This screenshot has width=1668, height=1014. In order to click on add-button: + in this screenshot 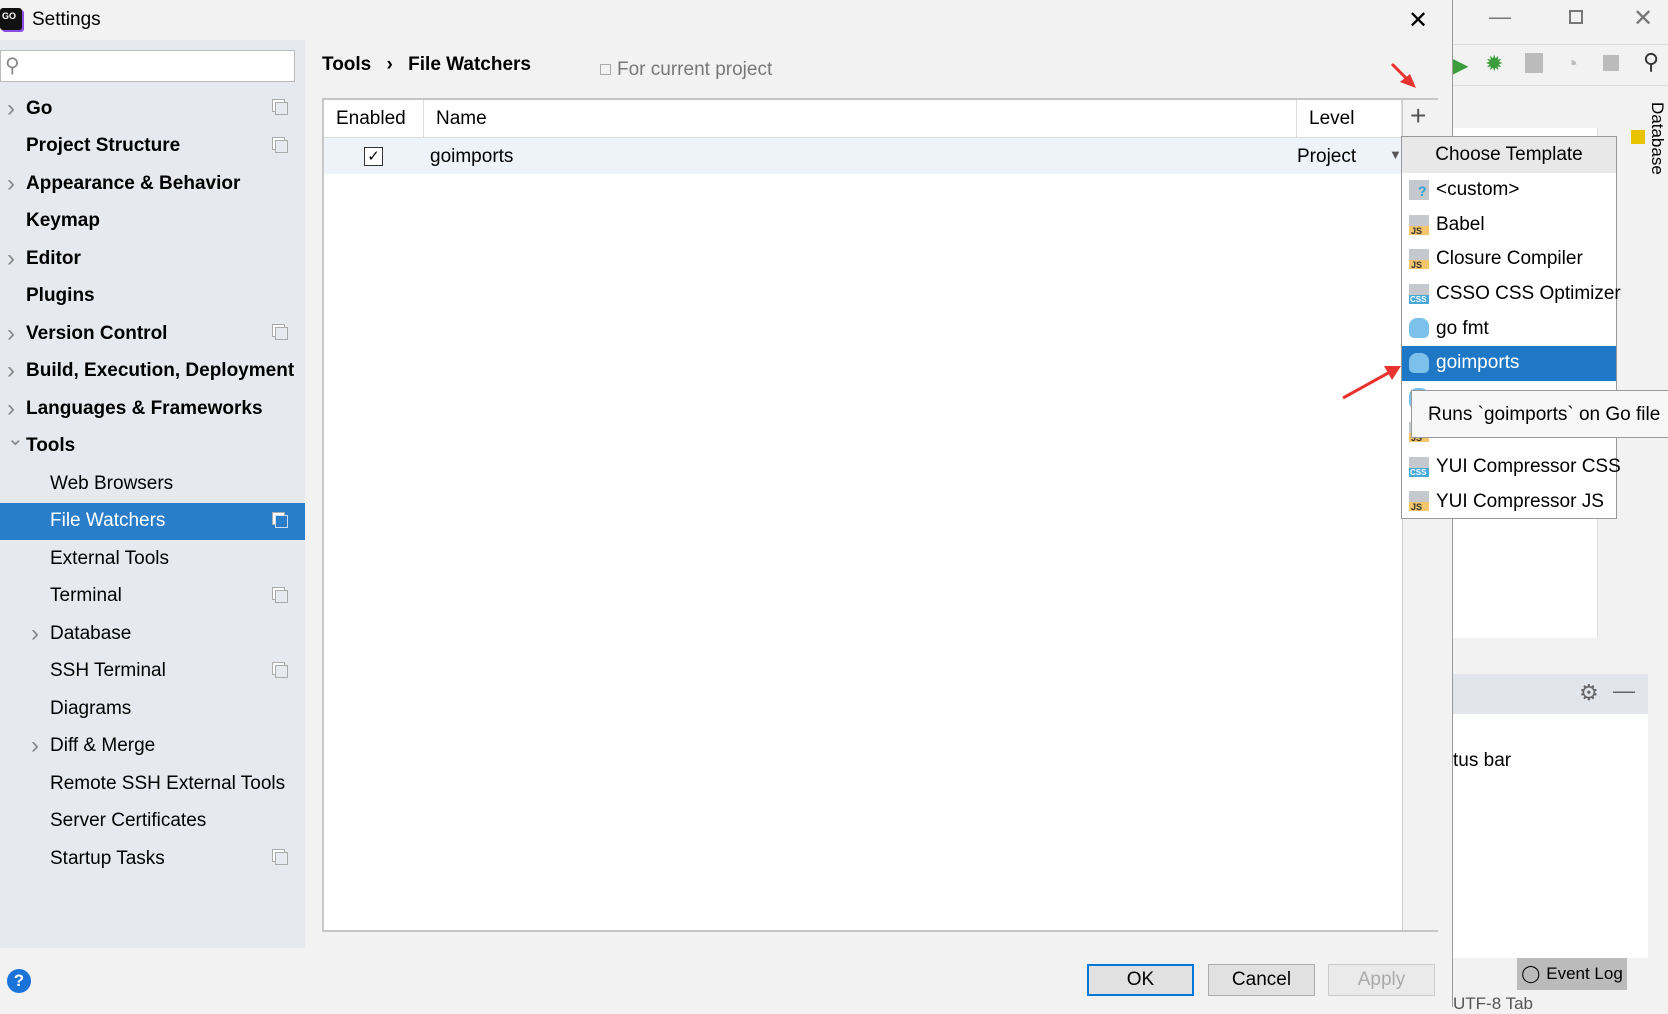, I will do `click(1418, 116)`.